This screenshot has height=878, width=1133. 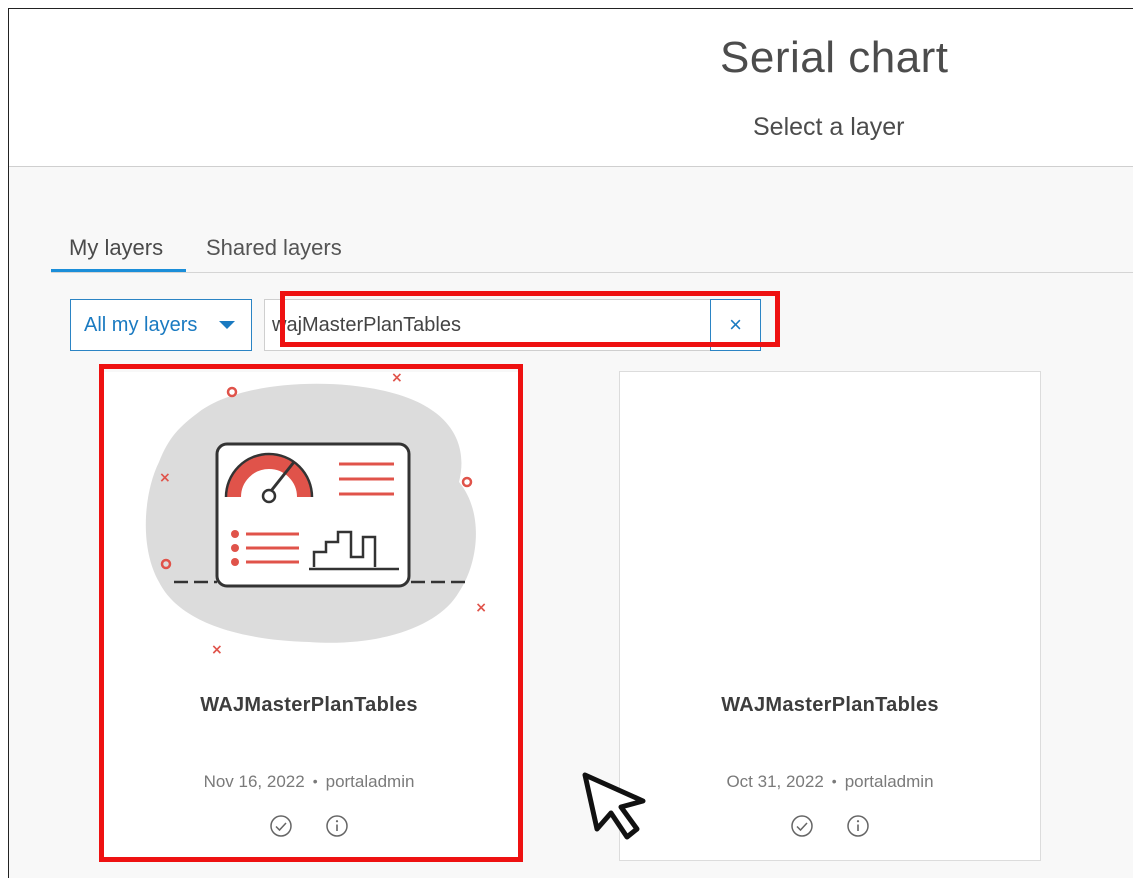 What do you see at coordinates (829, 127) in the screenshot?
I see `page-subtitle: Select a layer` at bounding box center [829, 127].